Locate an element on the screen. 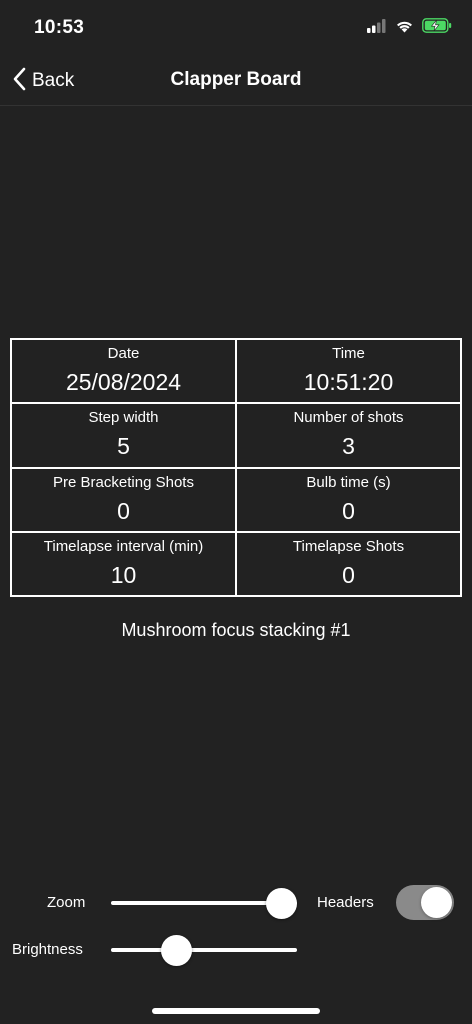  cell-step-width: Step width 5 is located at coordinates (123, 435).